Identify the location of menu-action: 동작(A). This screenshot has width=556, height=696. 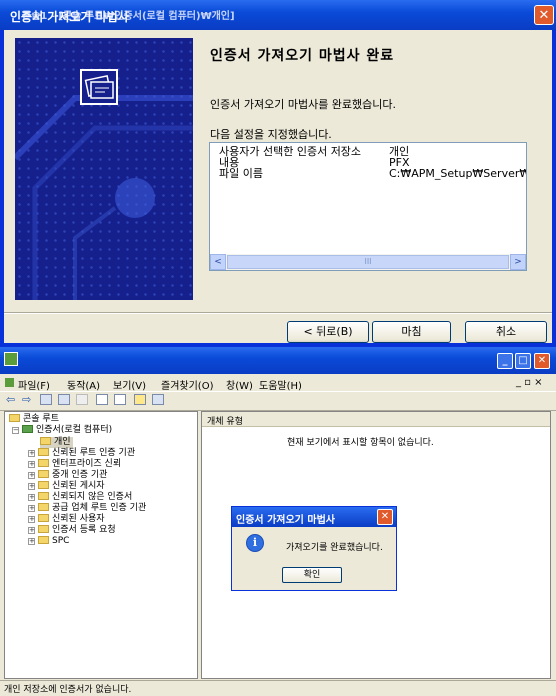
(83, 384).